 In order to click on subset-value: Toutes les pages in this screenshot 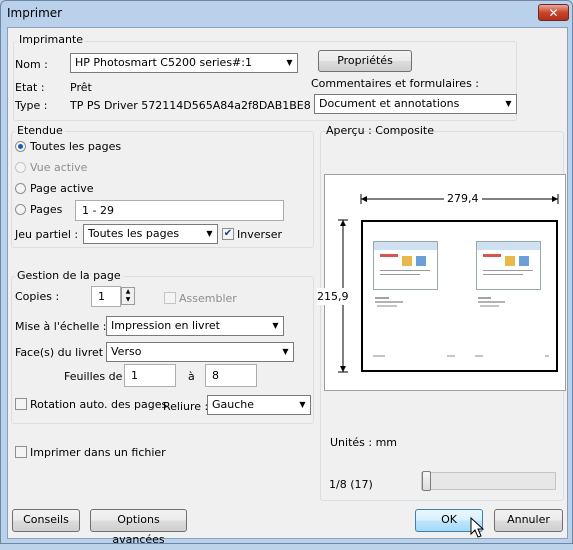, I will do `click(134, 233)`.